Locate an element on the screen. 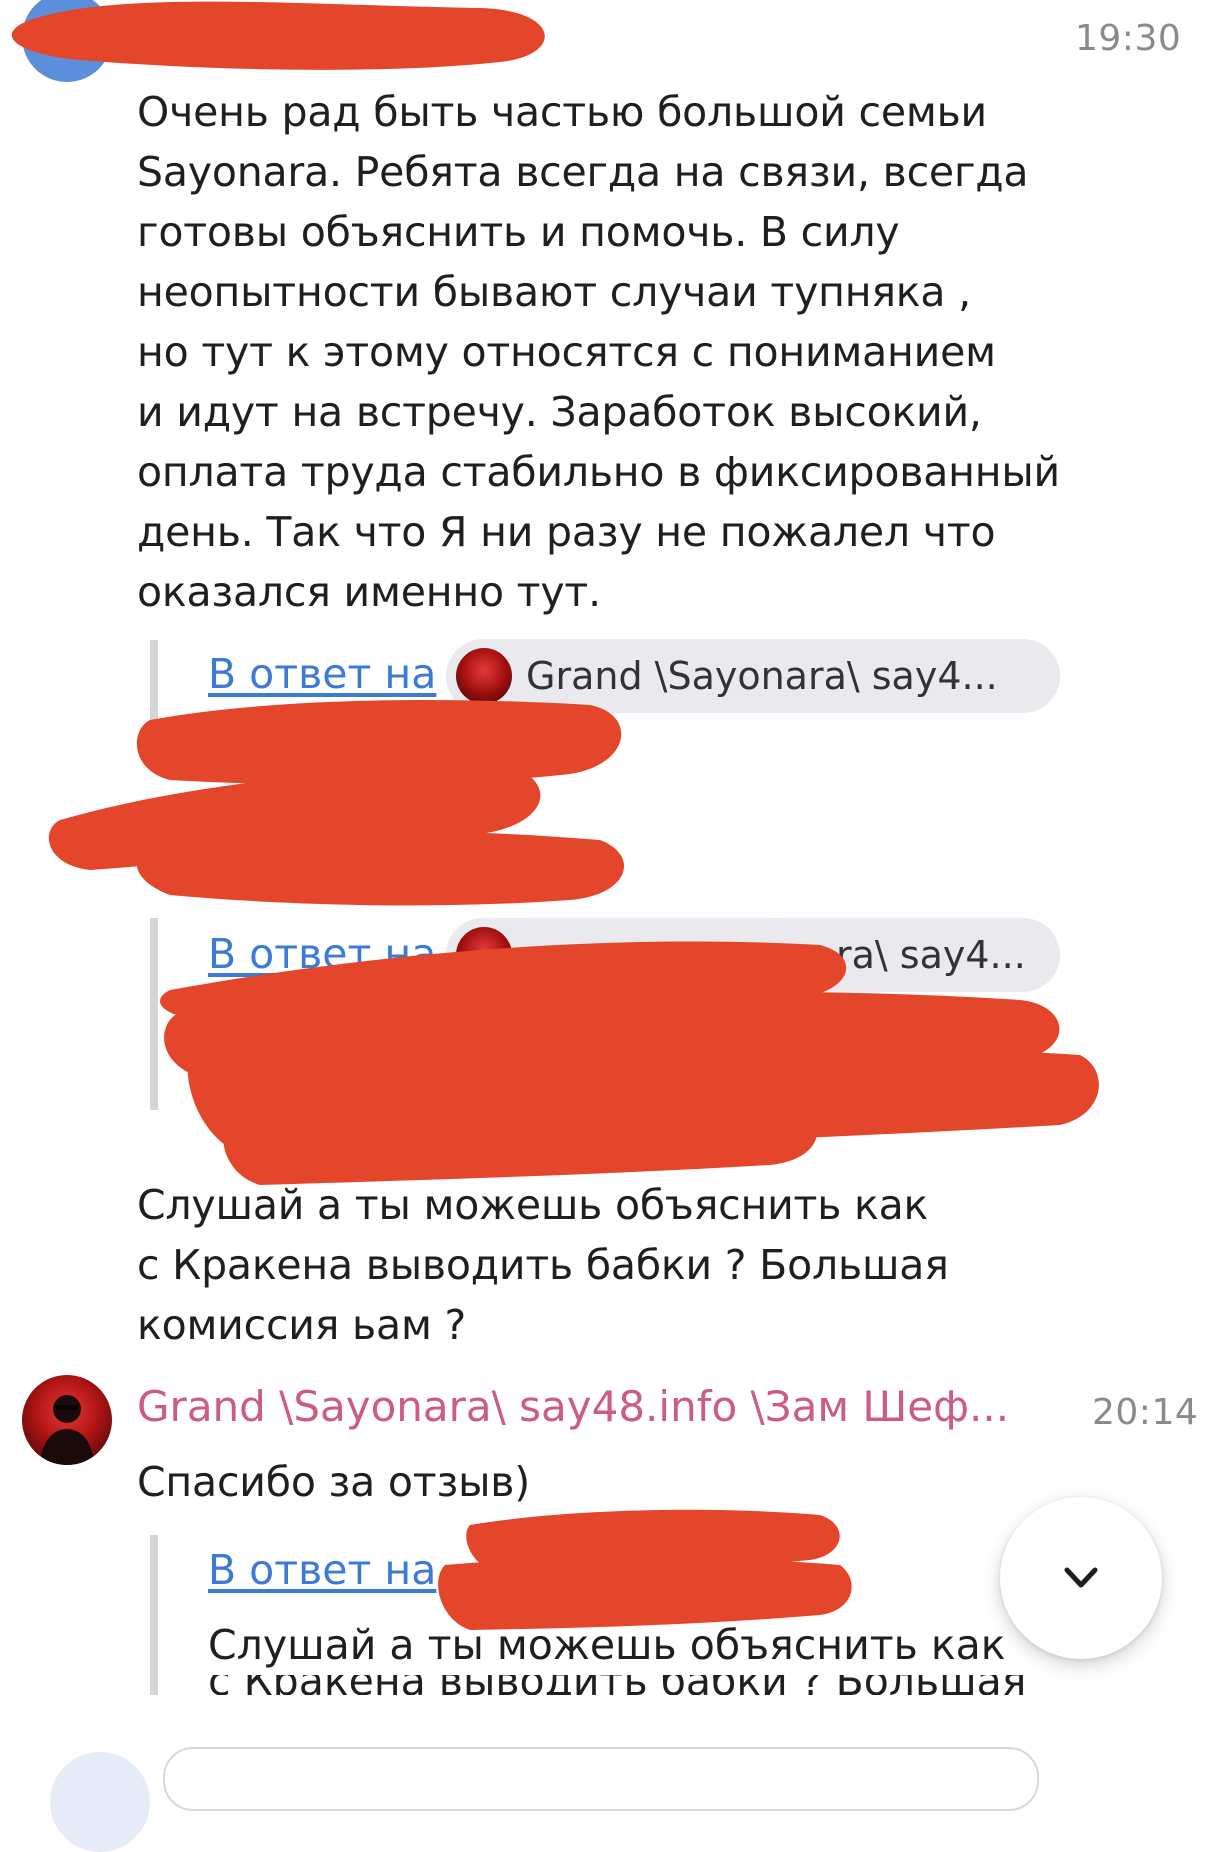 The height and width of the screenshot is (1852, 1220). quoted-text-clip: с Кракена выводить бабки ? Большая is located at coordinates (648, 1685).